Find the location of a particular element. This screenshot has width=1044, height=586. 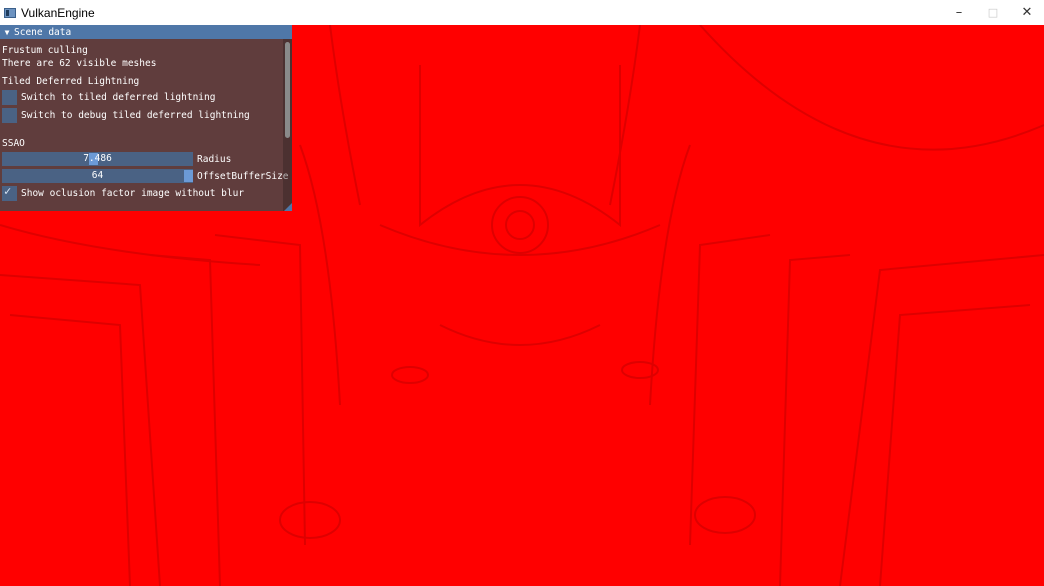

minimize-button: – is located at coordinates (959, 12).